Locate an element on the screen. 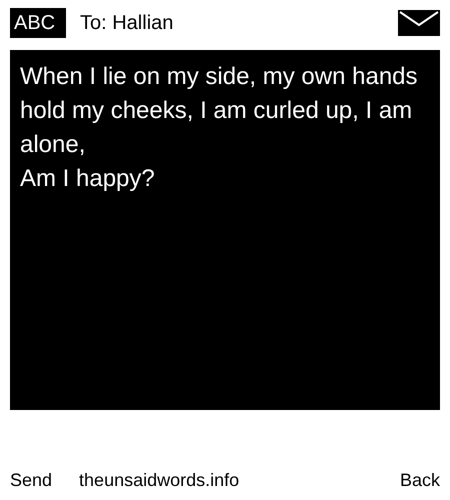 The width and height of the screenshot is (450, 500). website-label: theunsaidwords.info is located at coordinates (159, 480).